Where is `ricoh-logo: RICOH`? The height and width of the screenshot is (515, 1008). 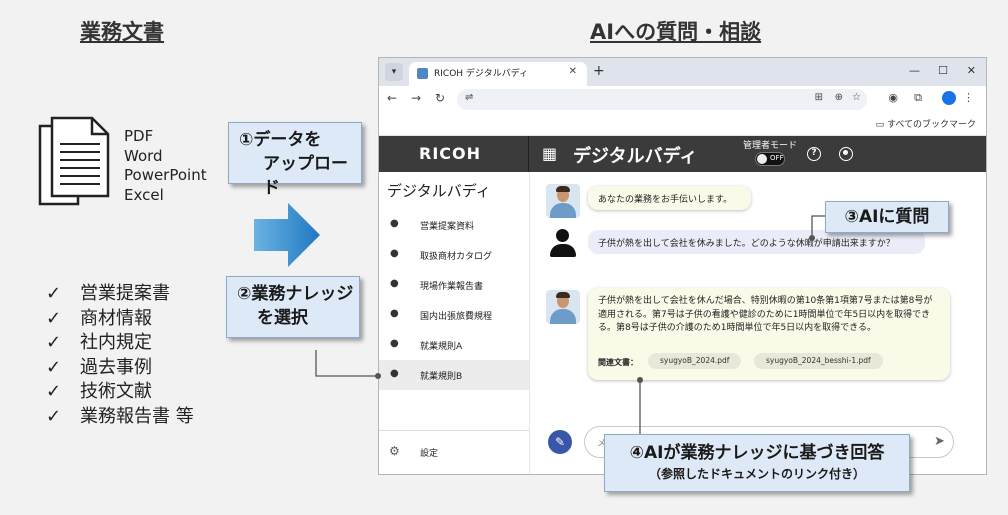
ricoh-logo: RICOH is located at coordinates (450, 153).